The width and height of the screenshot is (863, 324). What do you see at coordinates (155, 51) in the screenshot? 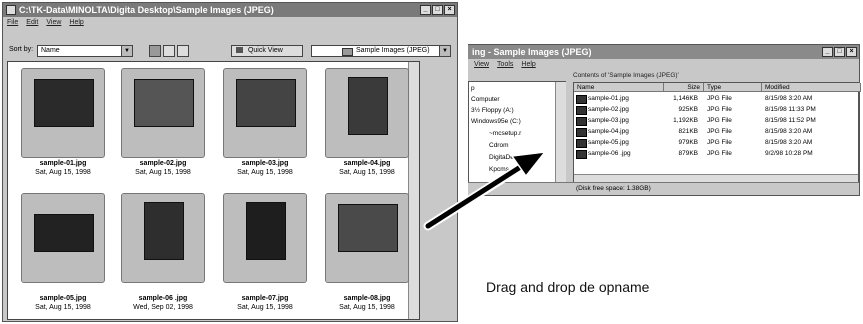
I see `thumbnail-view-icon` at bounding box center [155, 51].